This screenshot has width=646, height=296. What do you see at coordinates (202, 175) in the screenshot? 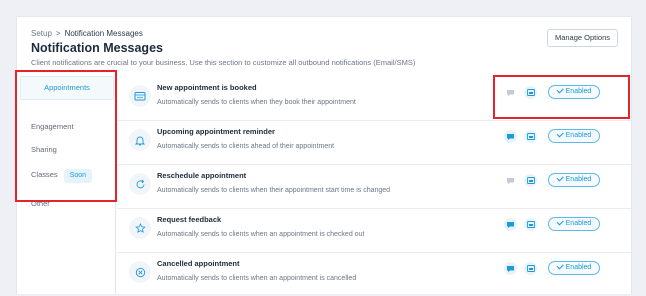
I see `notification-title: Reschedule appointment` at bounding box center [202, 175].